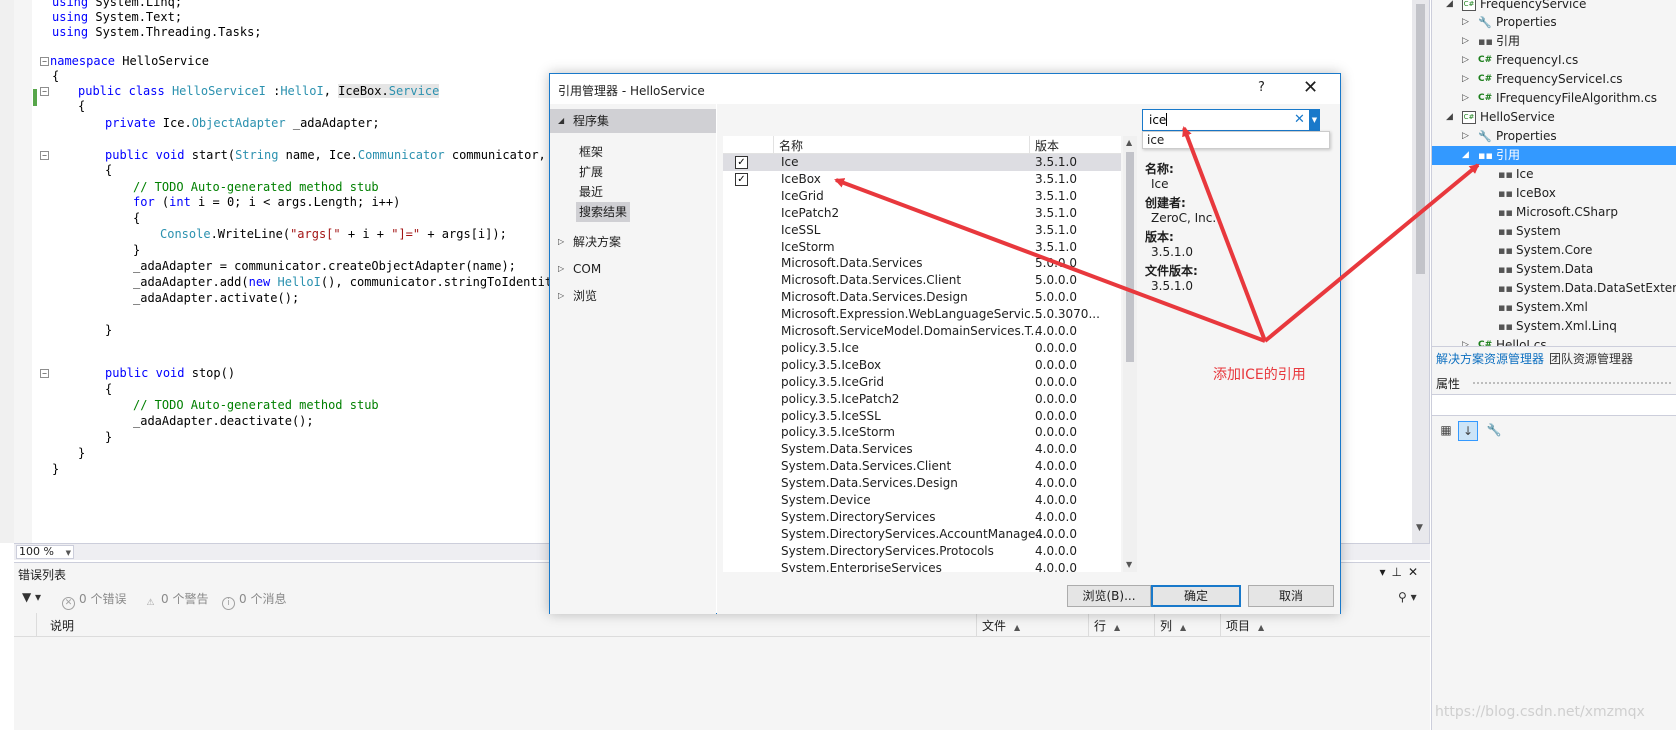  I want to click on tree-item-reference: ▪▪ Microsoft.CSharp, so click(1554, 212).